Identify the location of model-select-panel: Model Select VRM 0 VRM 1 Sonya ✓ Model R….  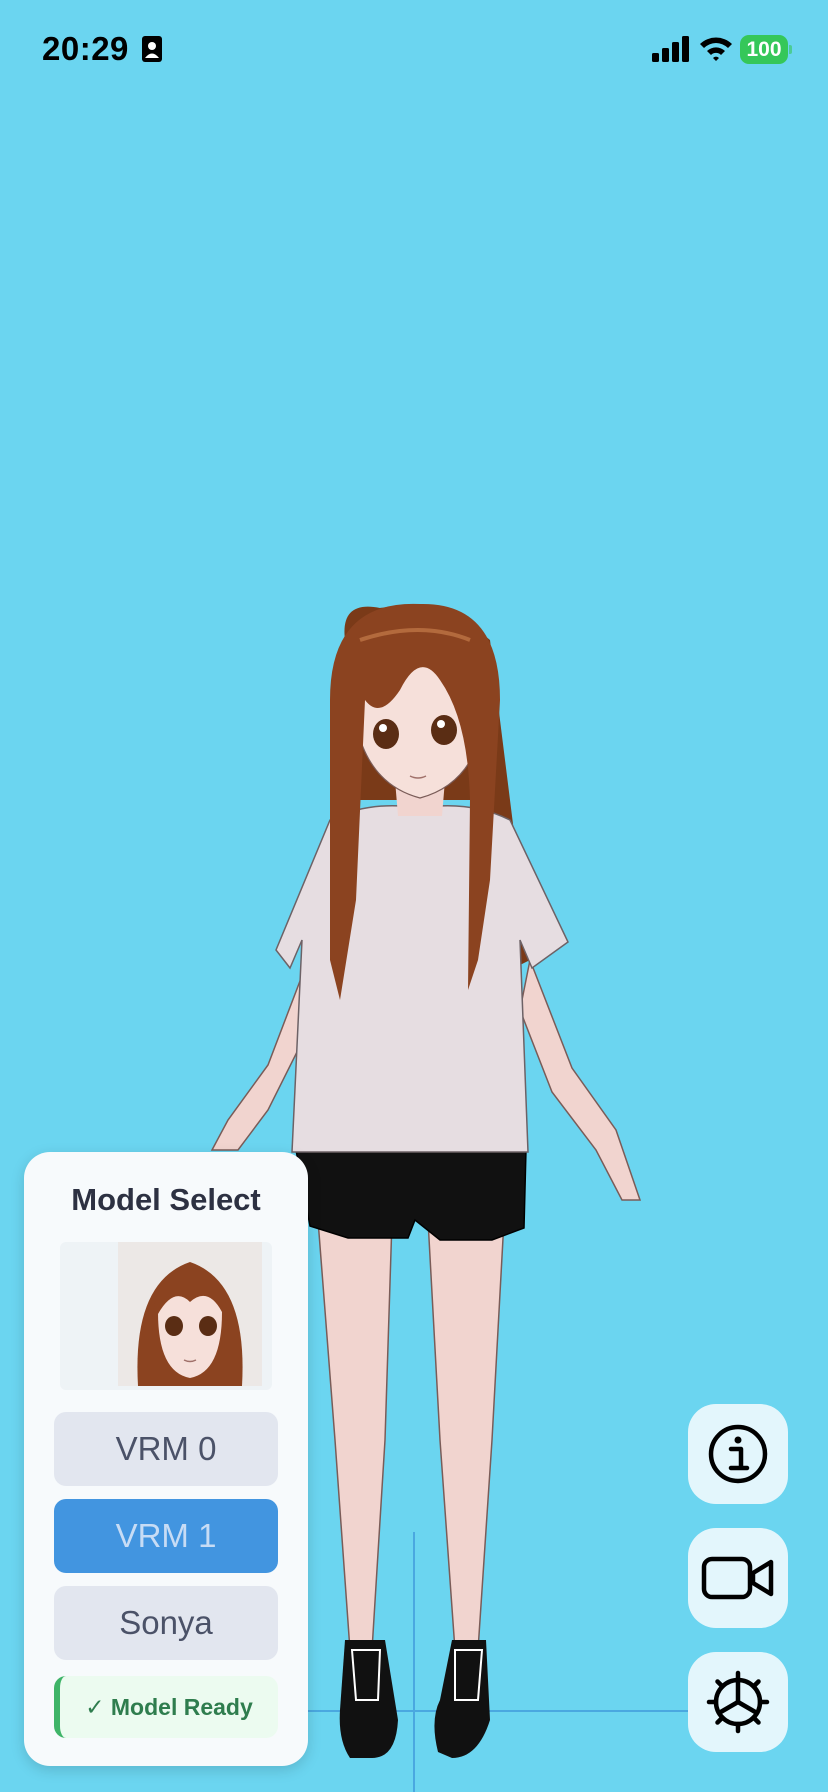
(166, 1459).